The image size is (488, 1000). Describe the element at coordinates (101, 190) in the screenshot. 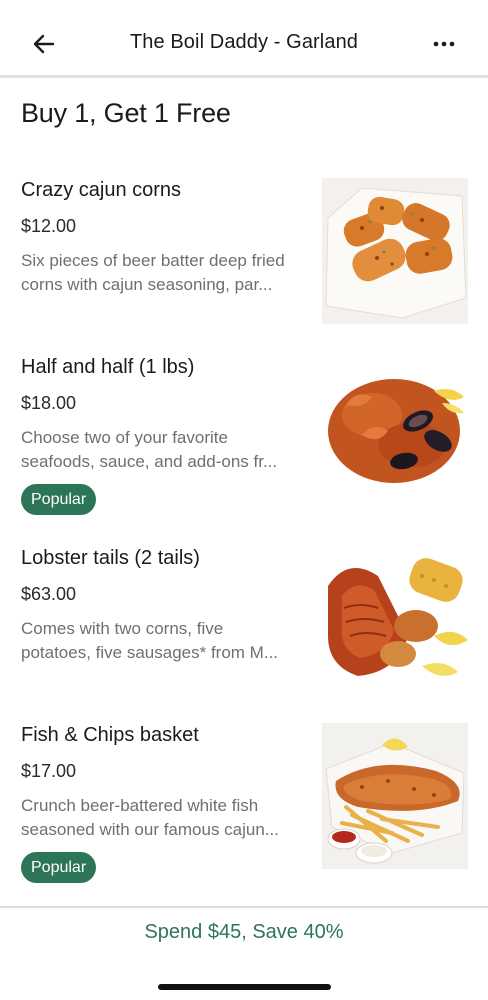

I see `item-name: Crazy cajun corns` at that location.